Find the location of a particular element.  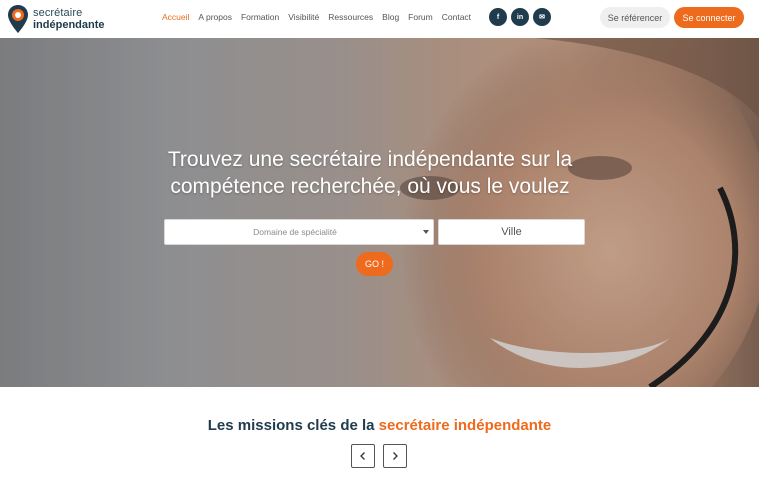

nav-item-contact: Contact is located at coordinates (456, 18).